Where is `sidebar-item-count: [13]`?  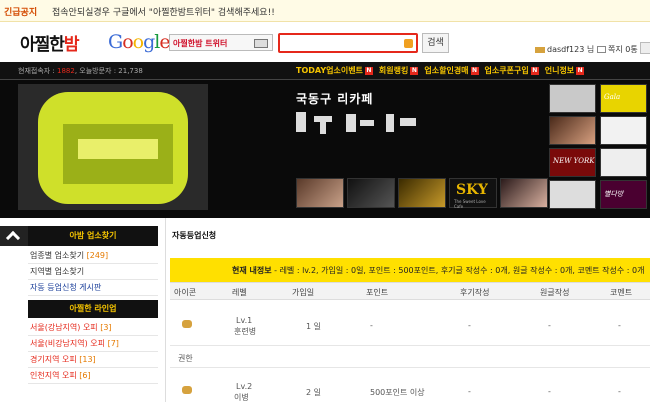
sidebar-item-count: [13] is located at coordinates (87, 359).